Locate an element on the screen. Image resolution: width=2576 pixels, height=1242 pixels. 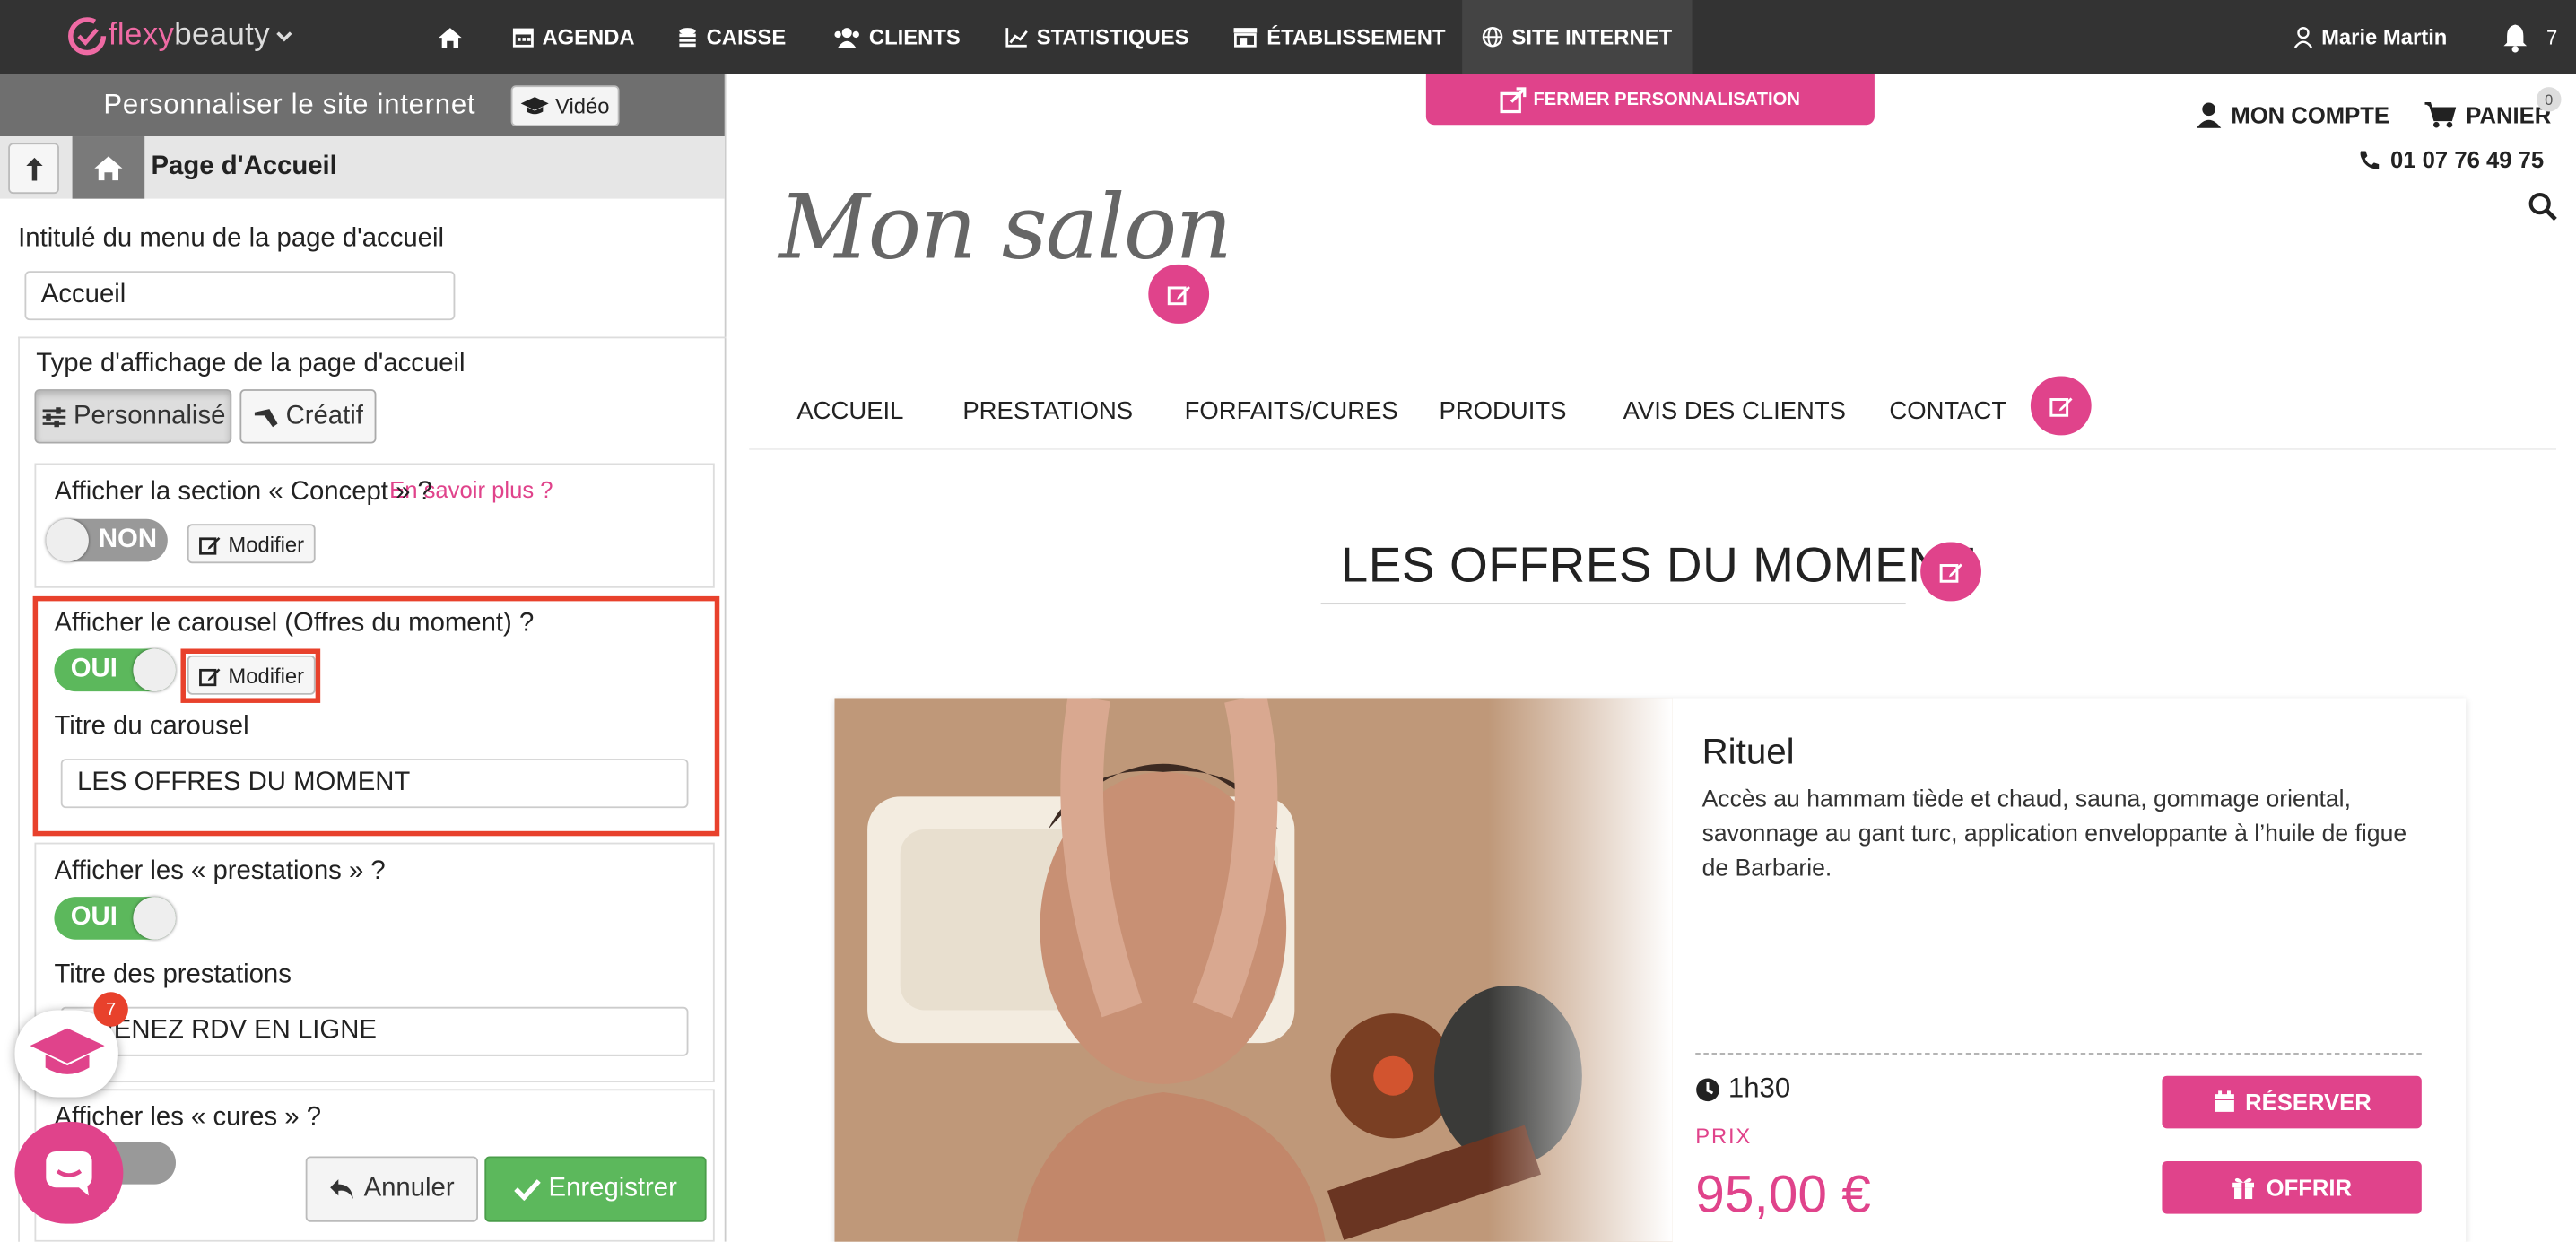
carousel-toggle-state: OUI is located at coordinates (93, 669).